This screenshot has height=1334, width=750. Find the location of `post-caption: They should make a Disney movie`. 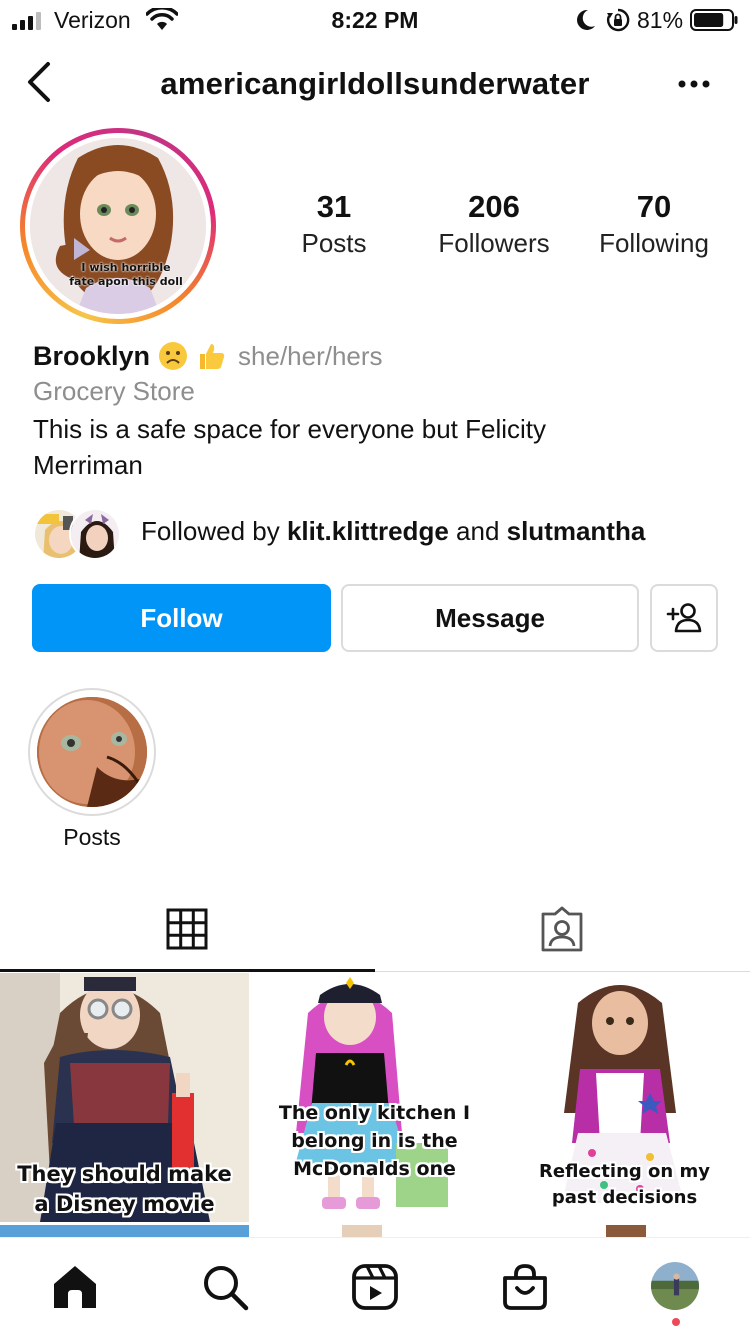

post-caption: They should make a Disney movie is located at coordinates (124, 1189).